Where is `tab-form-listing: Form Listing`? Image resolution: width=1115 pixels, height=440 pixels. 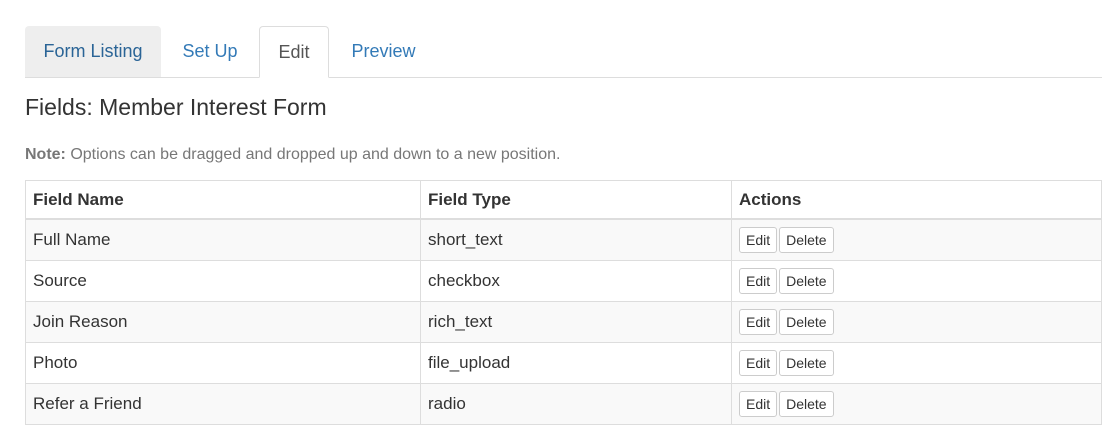
tab-form-listing: Form Listing is located at coordinates (93, 51).